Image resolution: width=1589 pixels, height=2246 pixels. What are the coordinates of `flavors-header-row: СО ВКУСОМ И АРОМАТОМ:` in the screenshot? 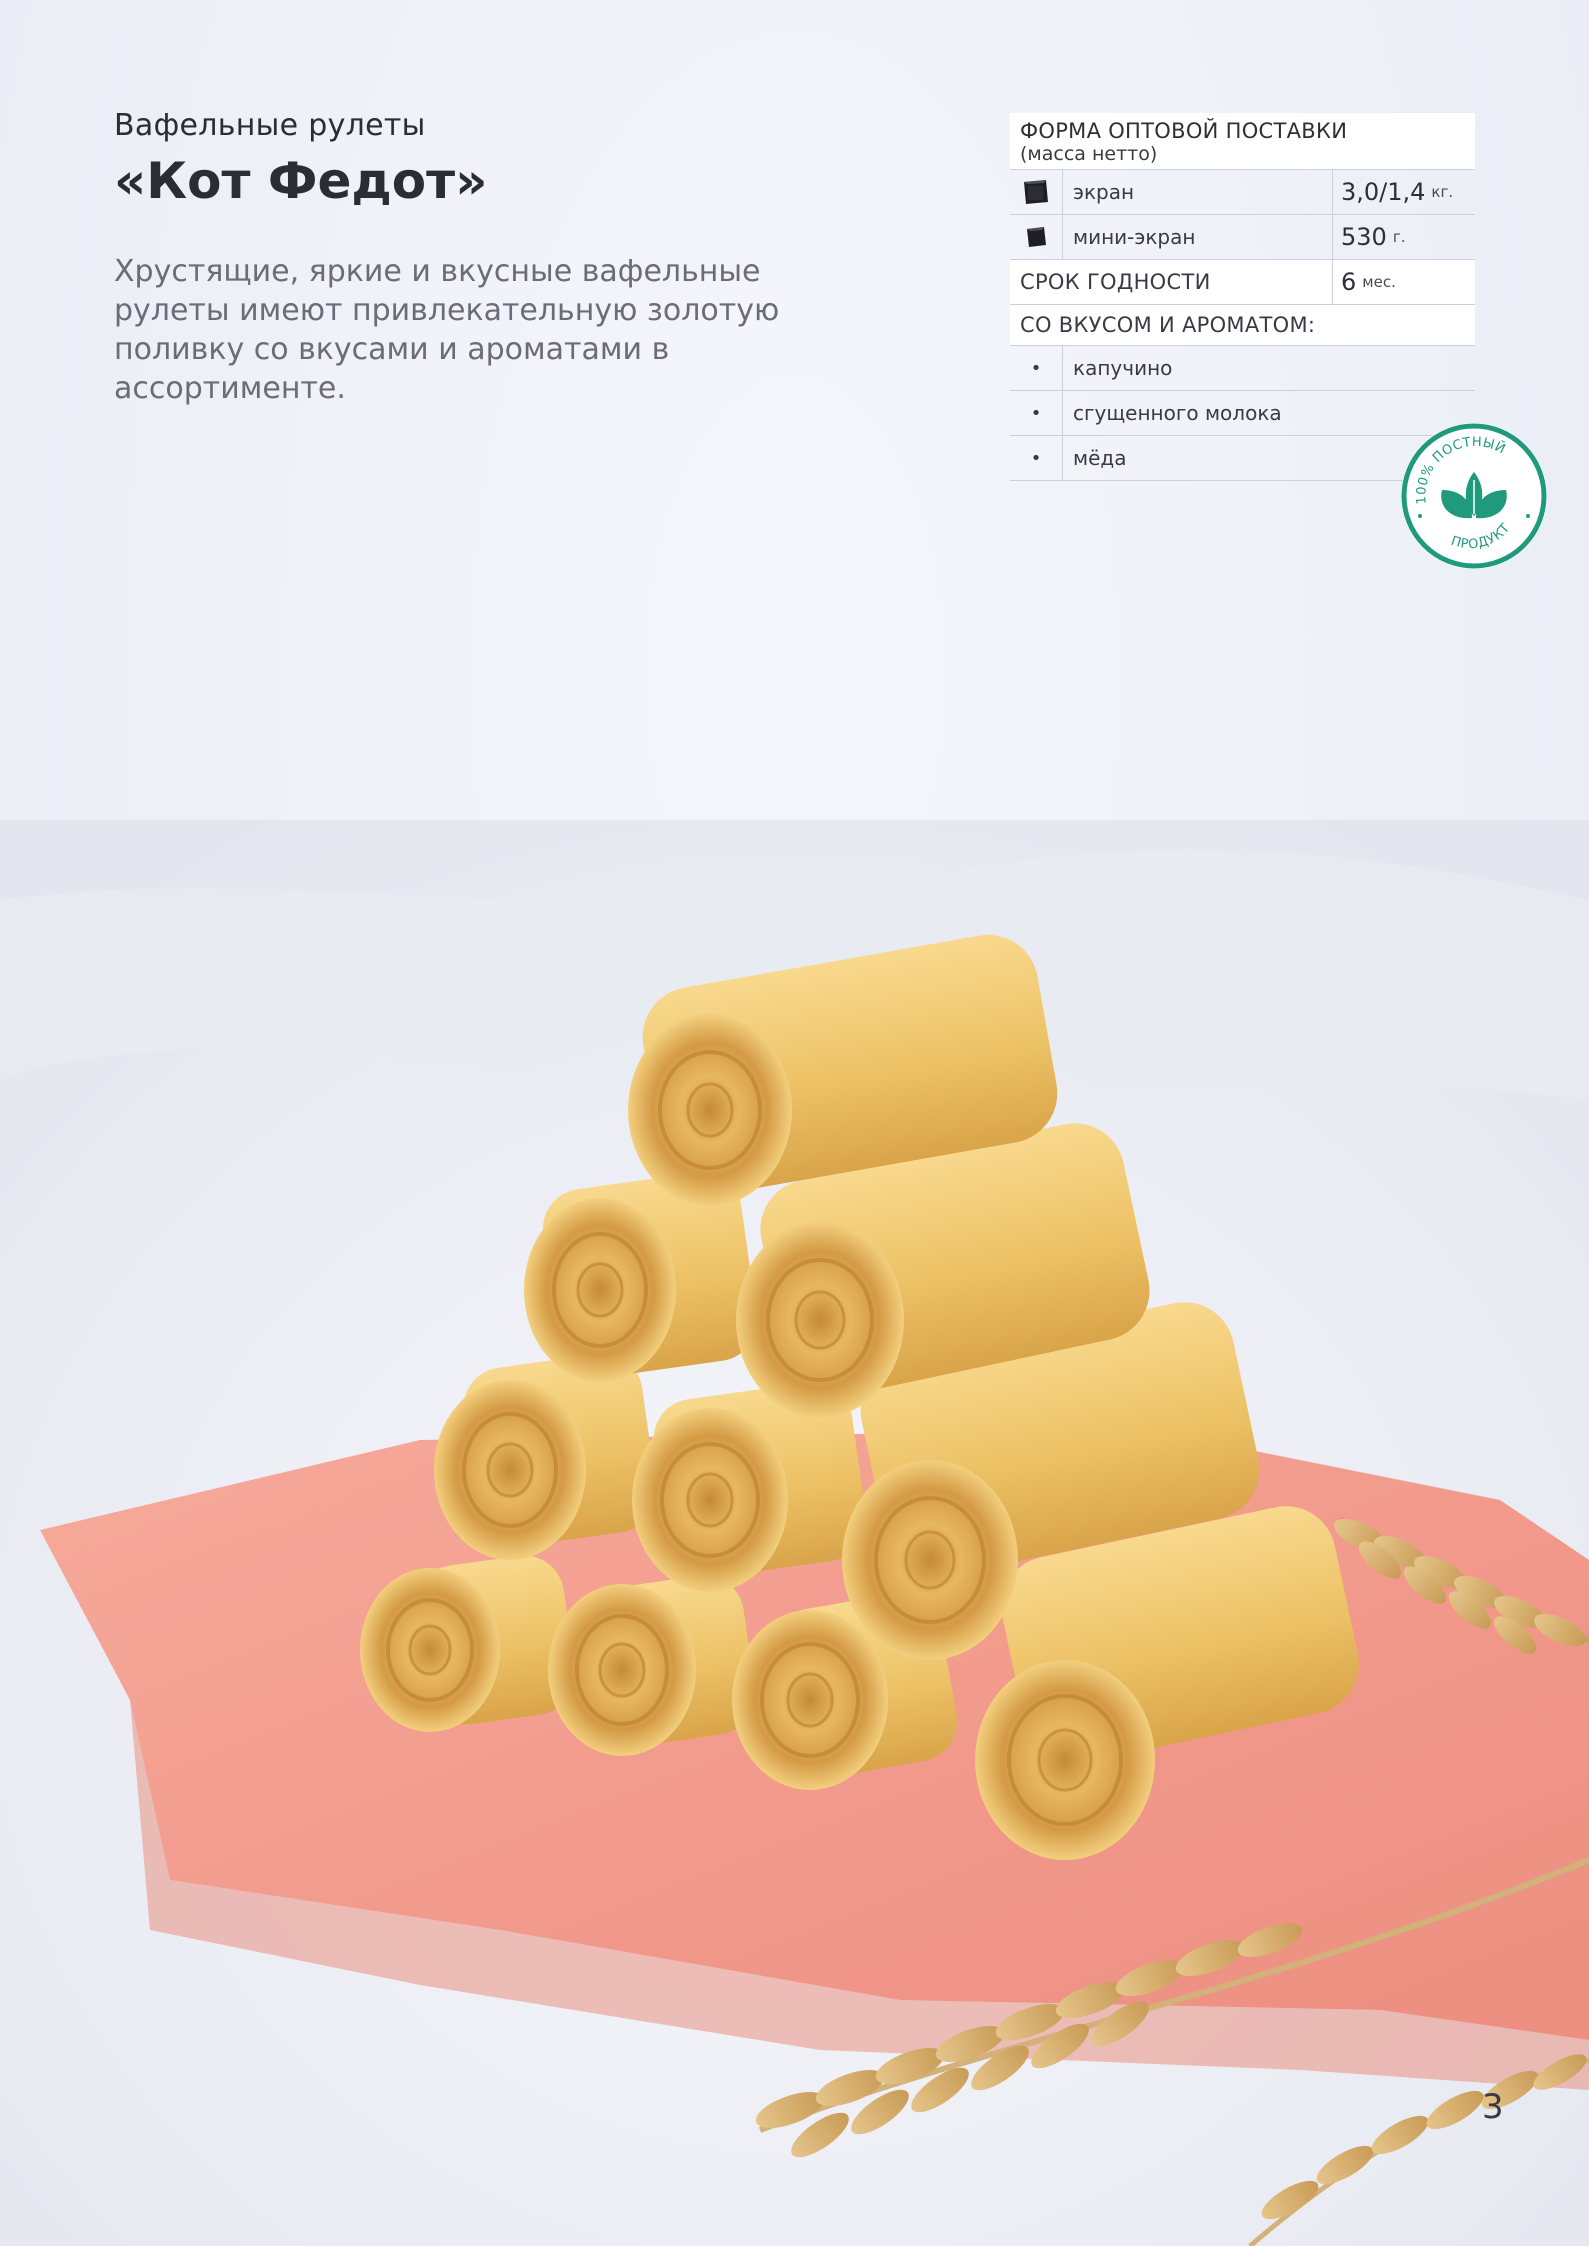 It's located at (1242, 325).